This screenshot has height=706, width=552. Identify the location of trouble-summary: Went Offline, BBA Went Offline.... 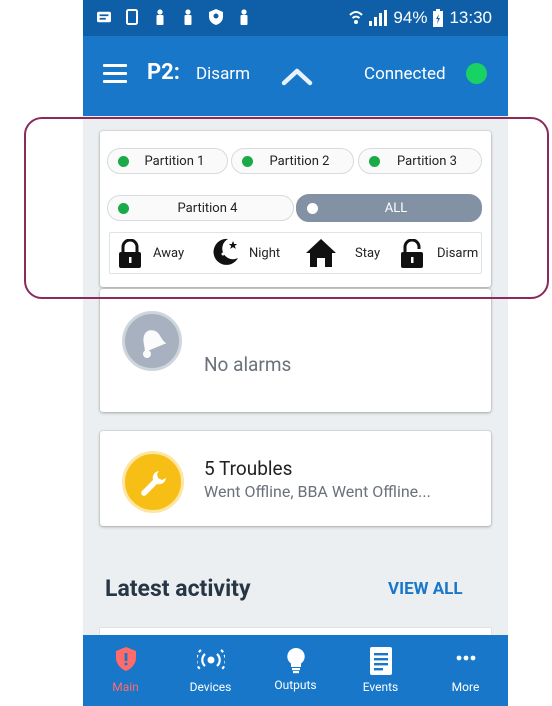
(317, 491).